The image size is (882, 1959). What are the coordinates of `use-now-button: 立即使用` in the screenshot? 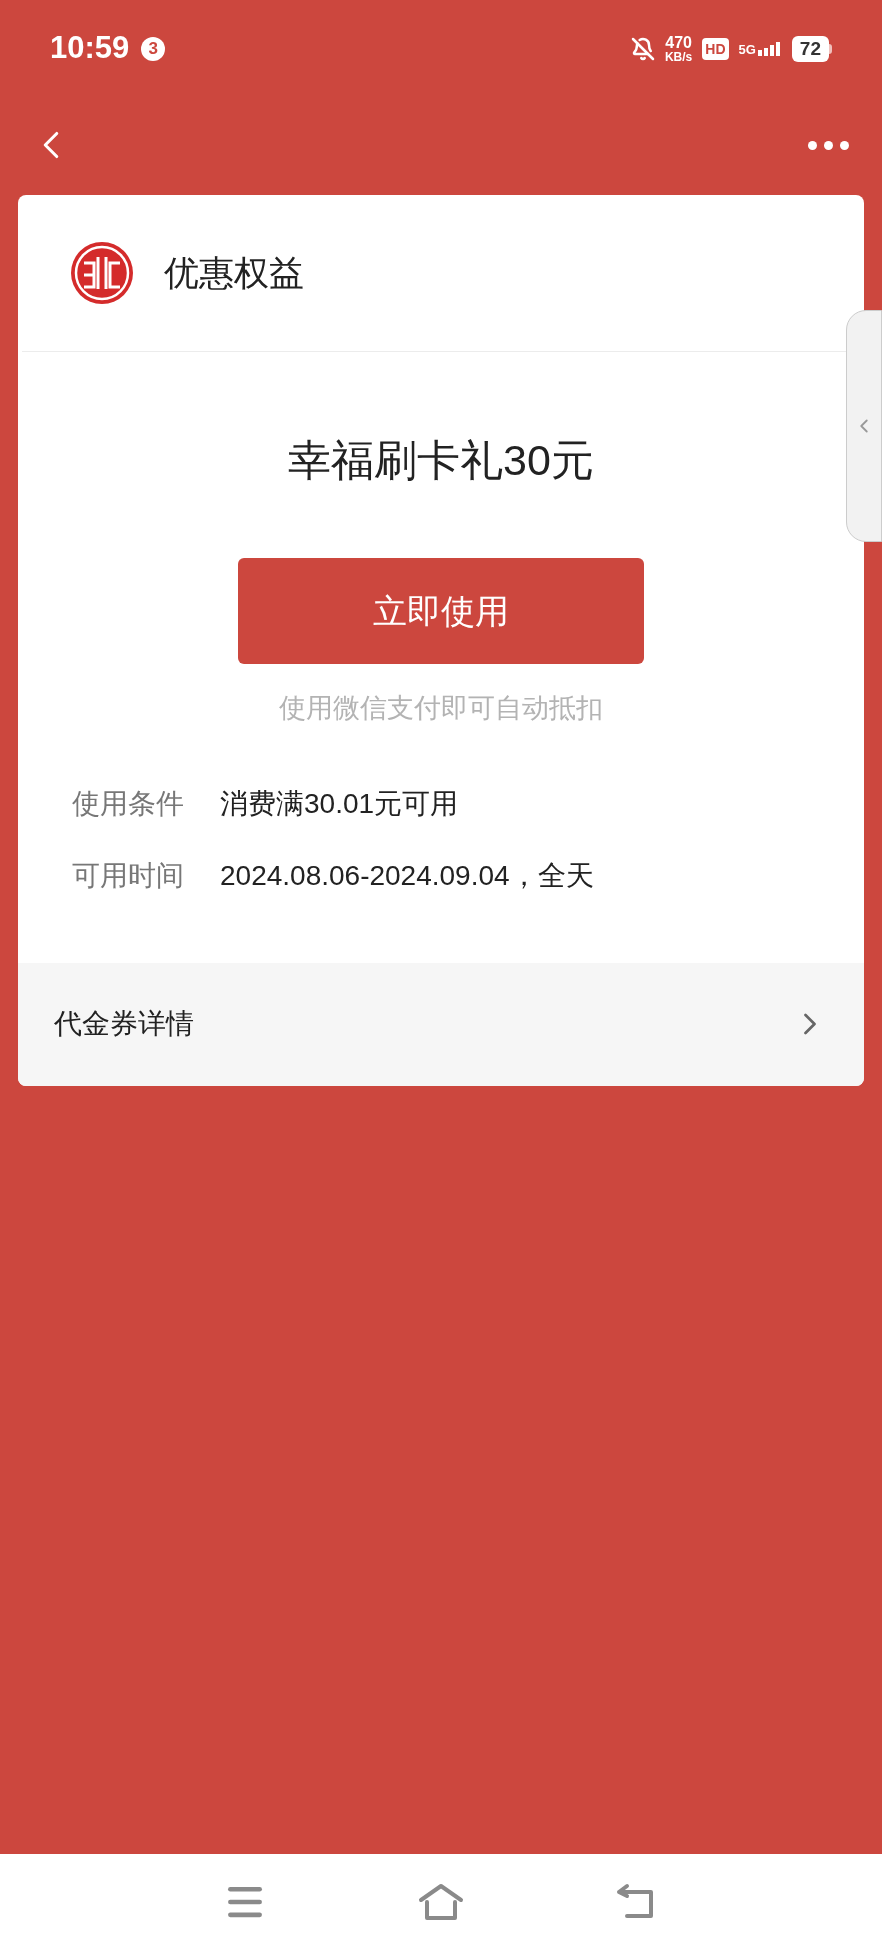 It's located at (441, 611).